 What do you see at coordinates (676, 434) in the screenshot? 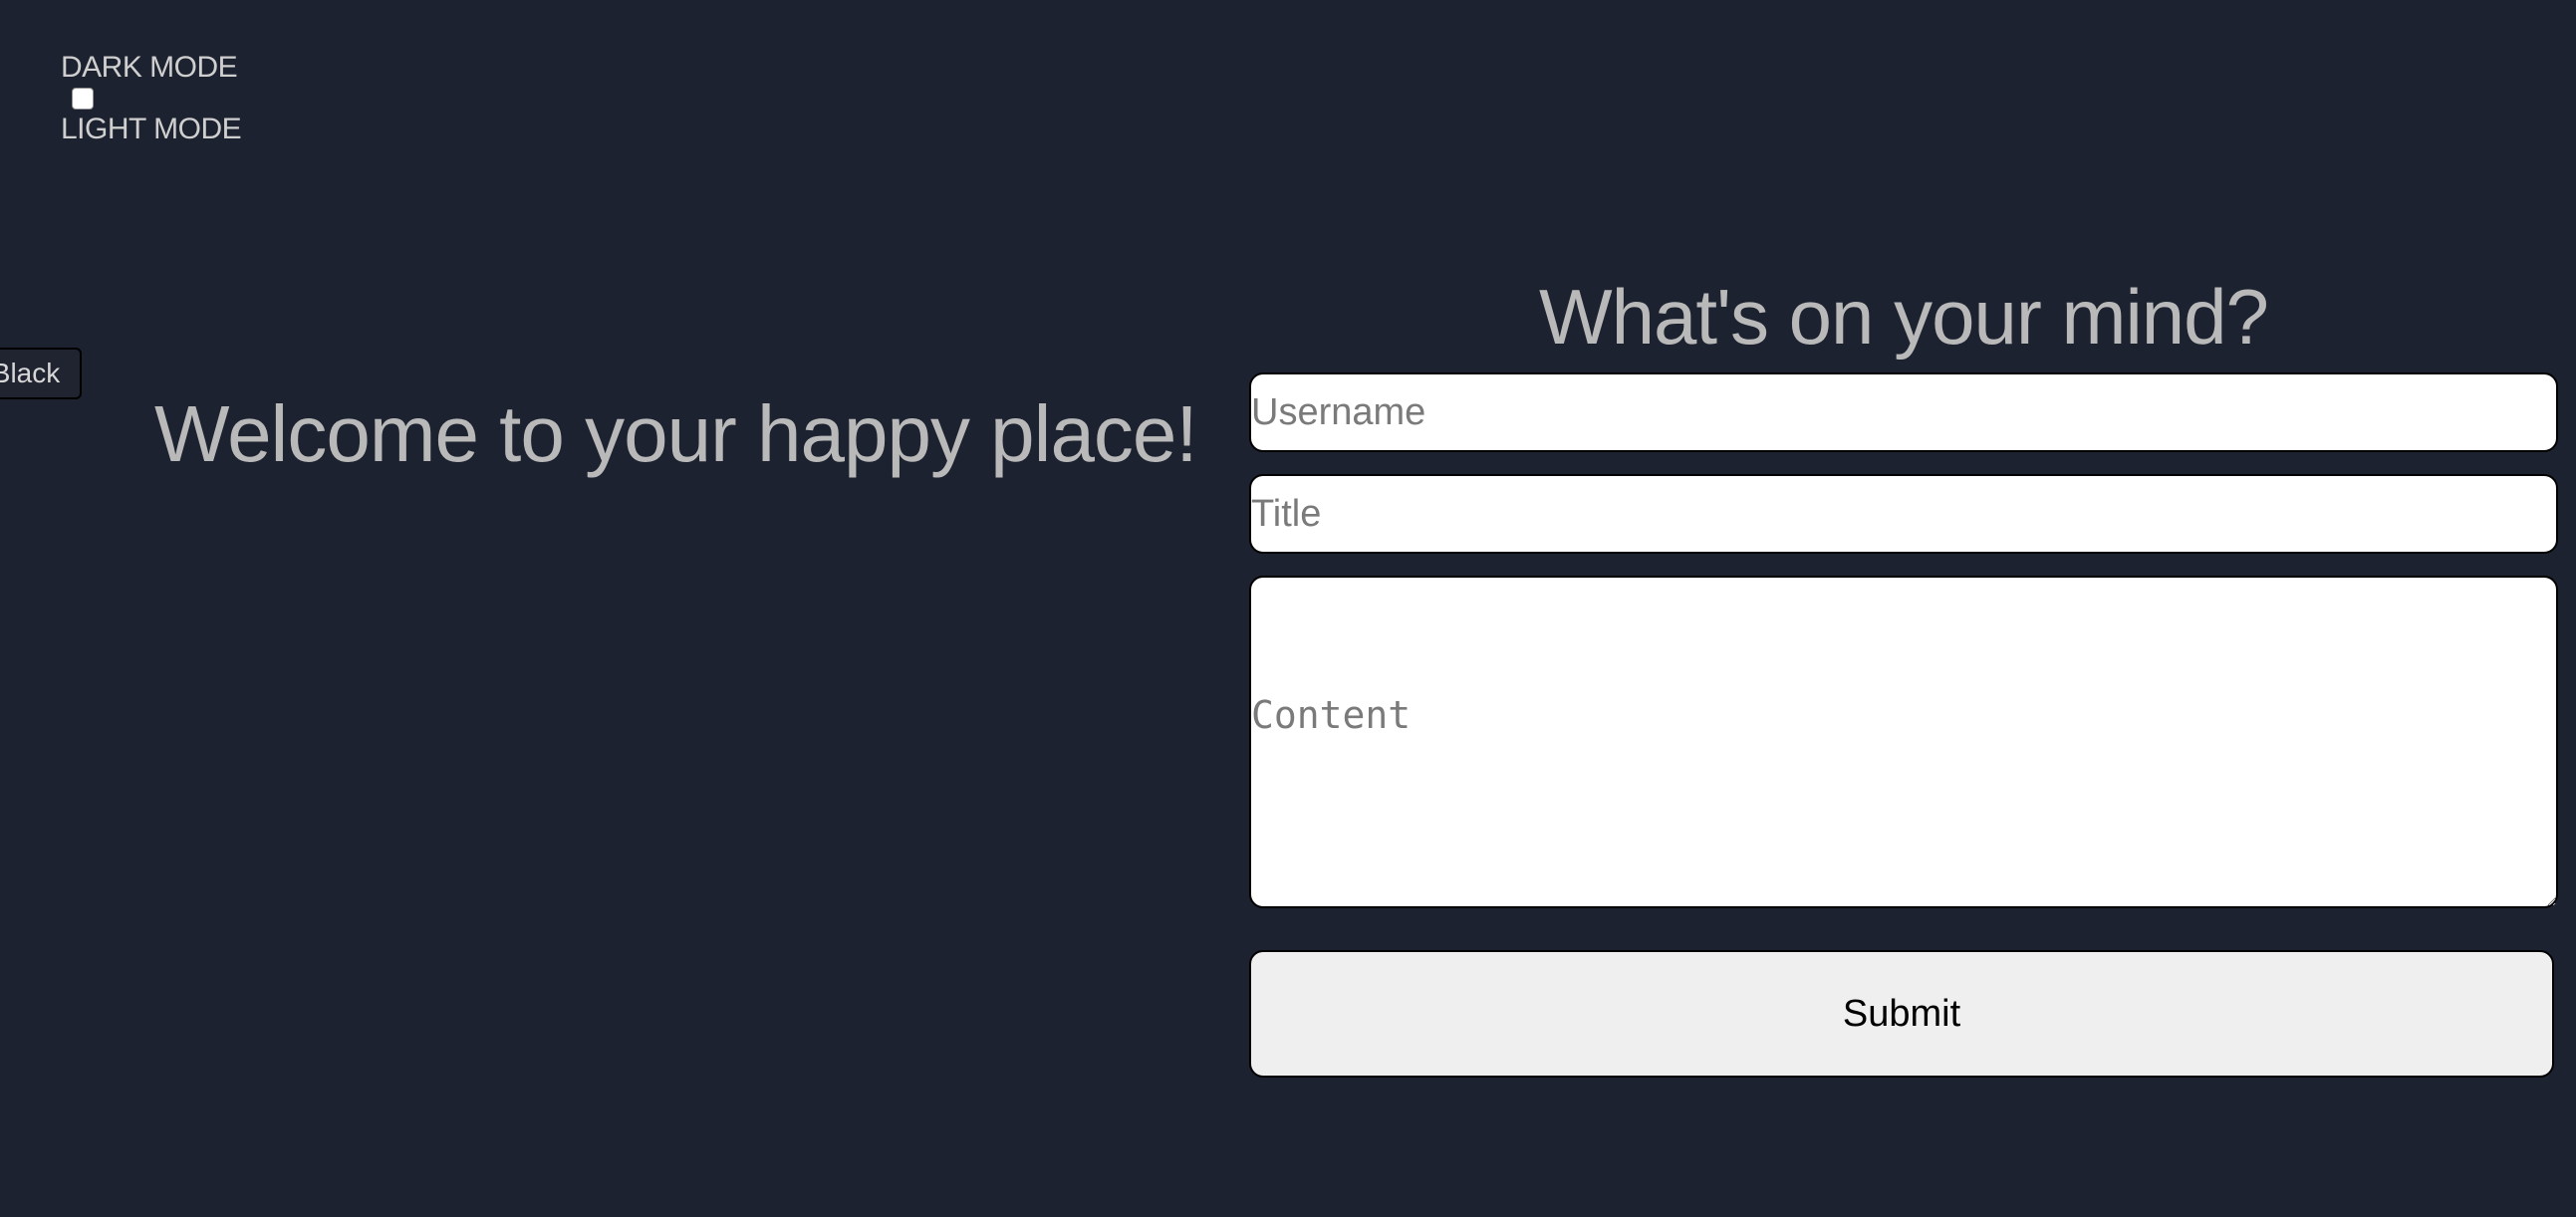
I see `welcome-heading: Welcome to your happy place!` at bounding box center [676, 434].